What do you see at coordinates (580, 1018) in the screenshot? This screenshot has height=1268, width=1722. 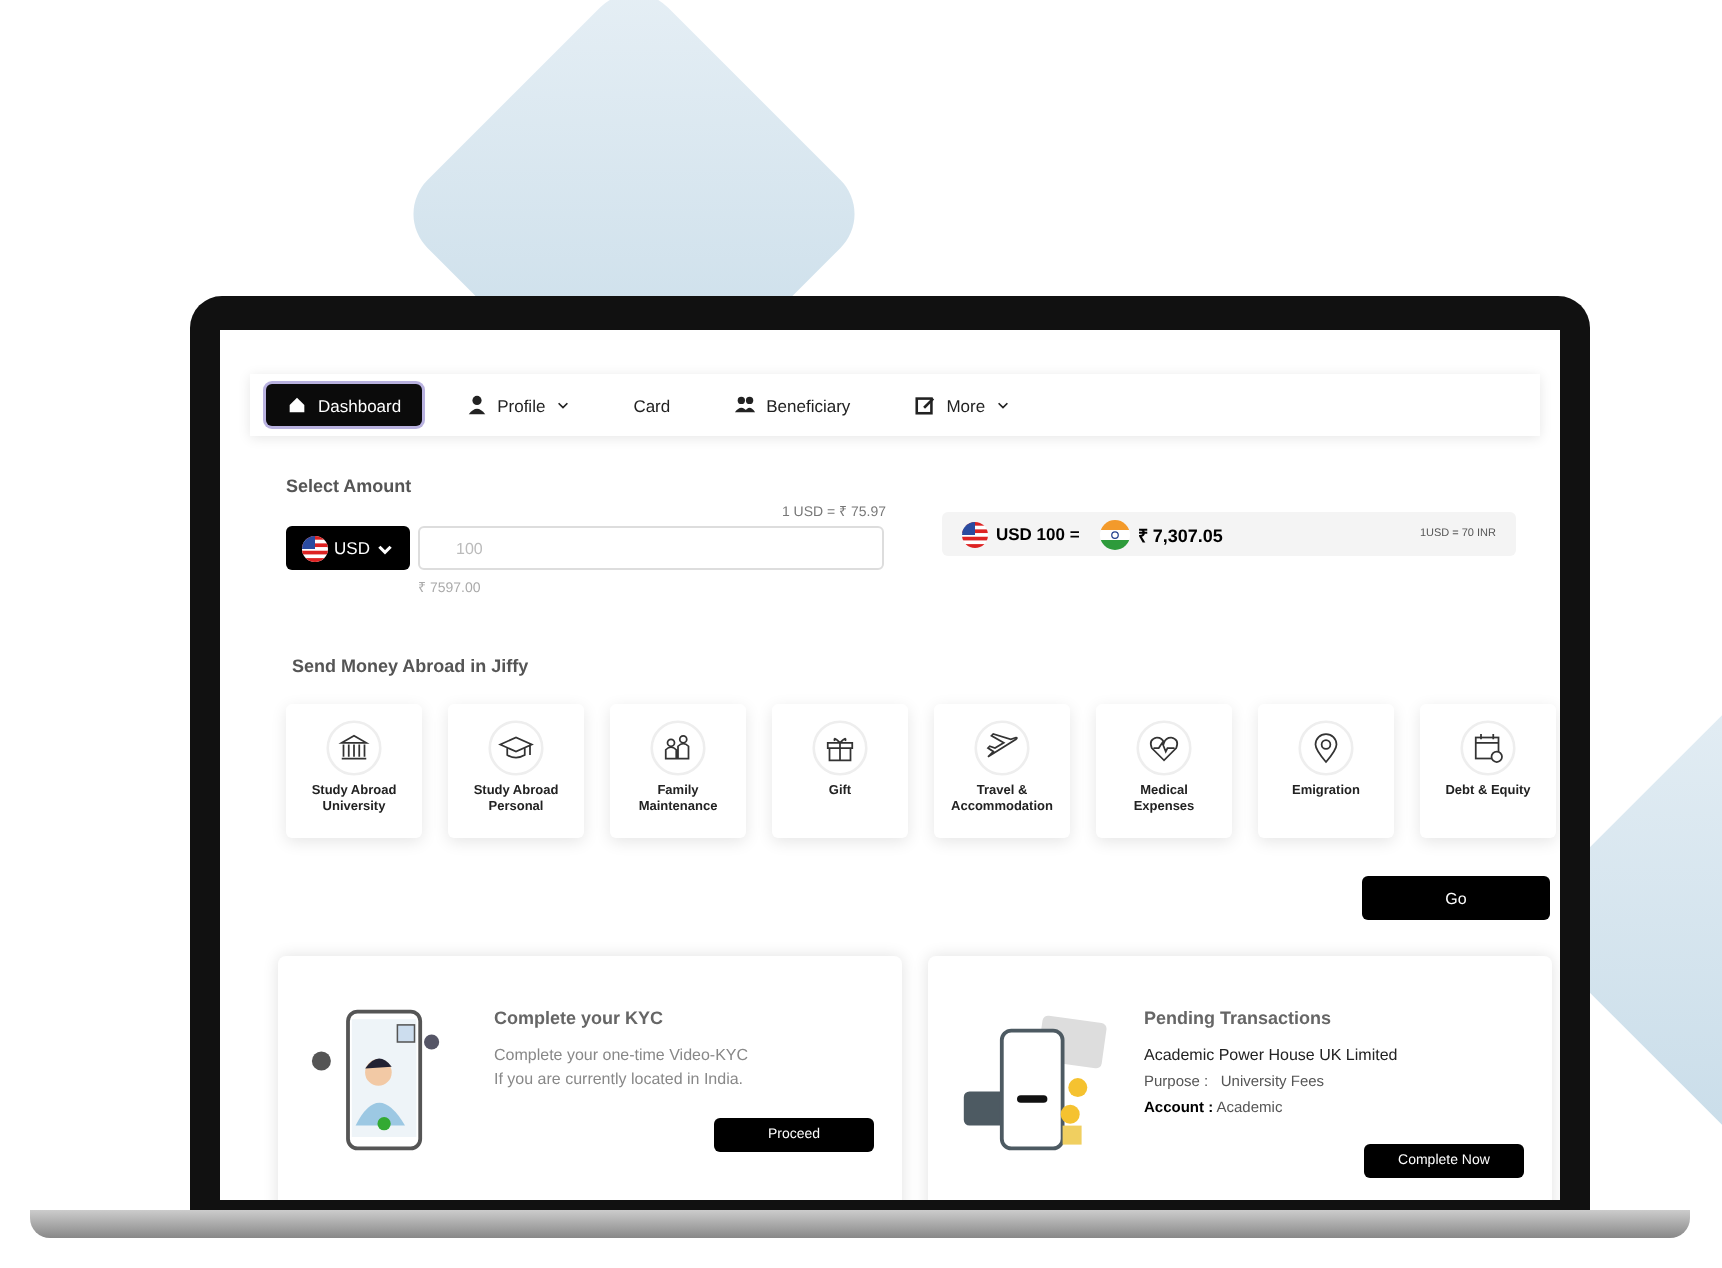 I see `card-title: Complete your KYC` at bounding box center [580, 1018].